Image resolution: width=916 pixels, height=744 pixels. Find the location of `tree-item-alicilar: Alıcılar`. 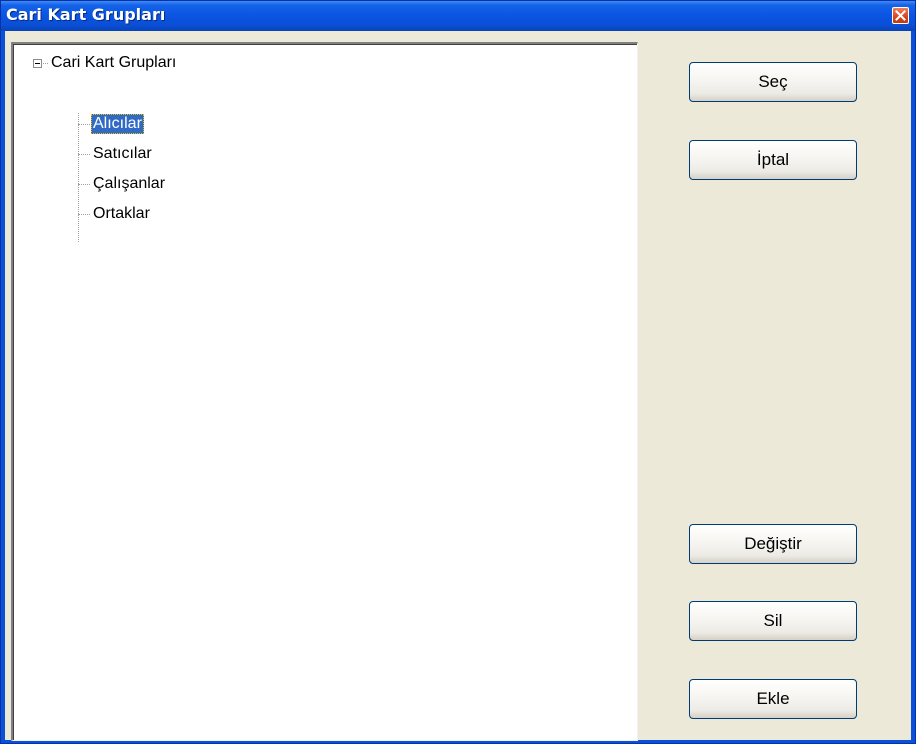

tree-item-alicilar: Alıcılar is located at coordinates (168, 124).